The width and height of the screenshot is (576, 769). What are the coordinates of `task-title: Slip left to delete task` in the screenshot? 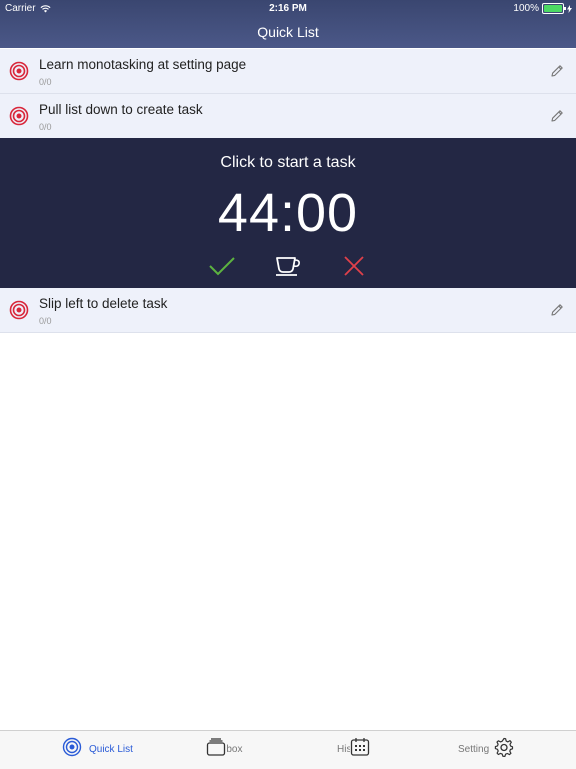 It's located at (103, 303).